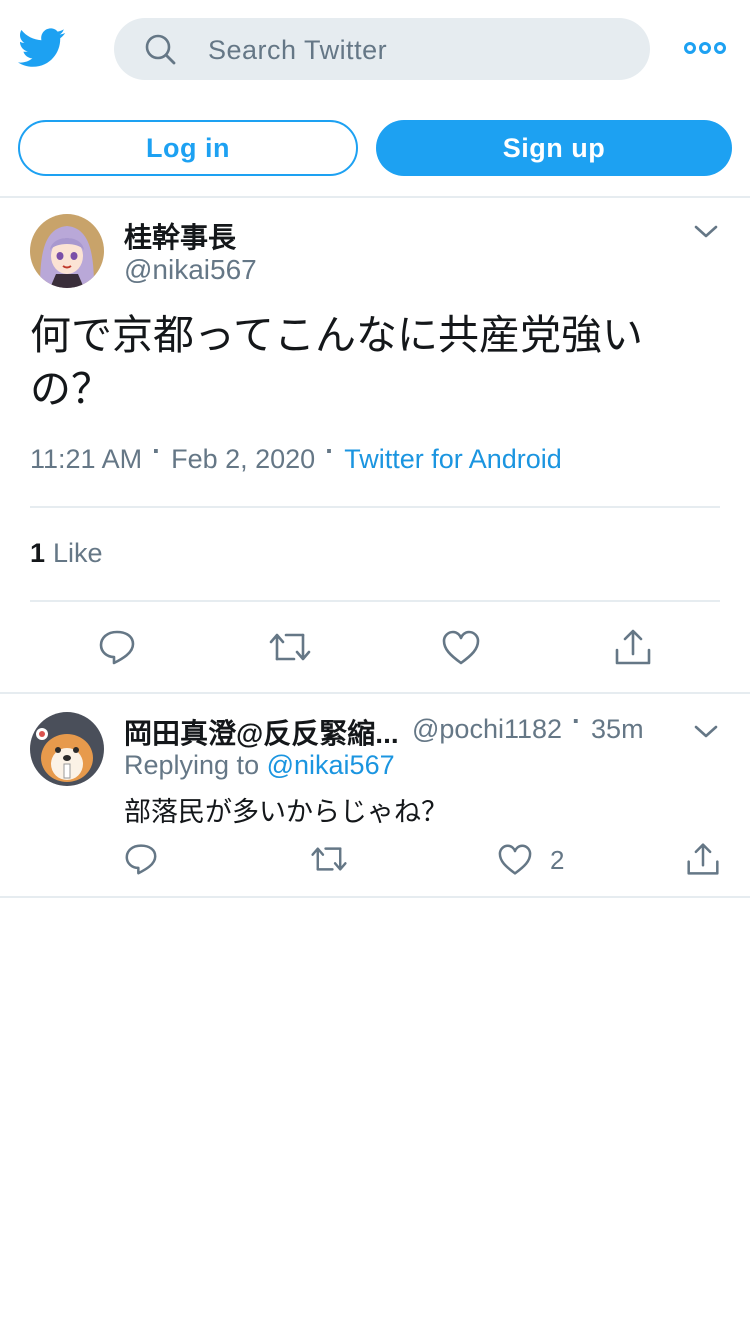 The image size is (750, 1334). I want to click on replying-to: Replying to @nikai567, so click(259, 765).